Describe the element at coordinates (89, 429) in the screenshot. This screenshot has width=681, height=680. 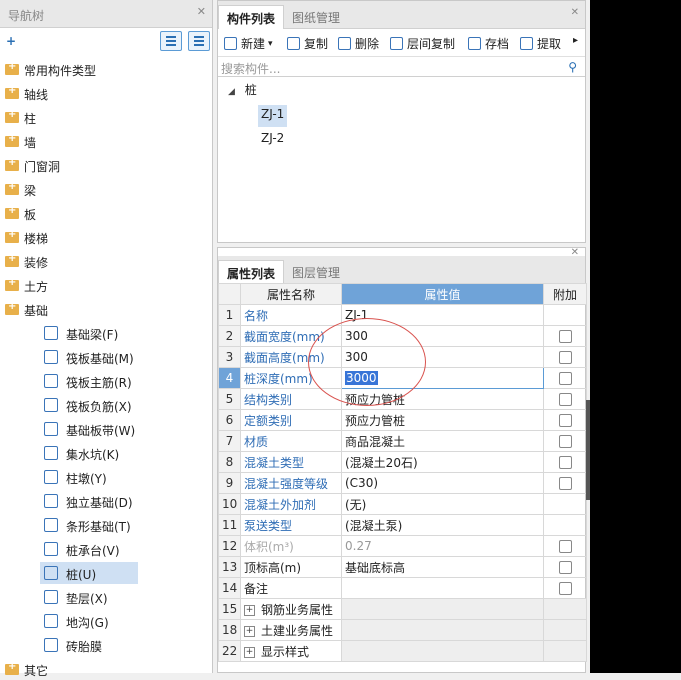
I see `sub-item-slab-strip: 基础板带(W)` at that location.